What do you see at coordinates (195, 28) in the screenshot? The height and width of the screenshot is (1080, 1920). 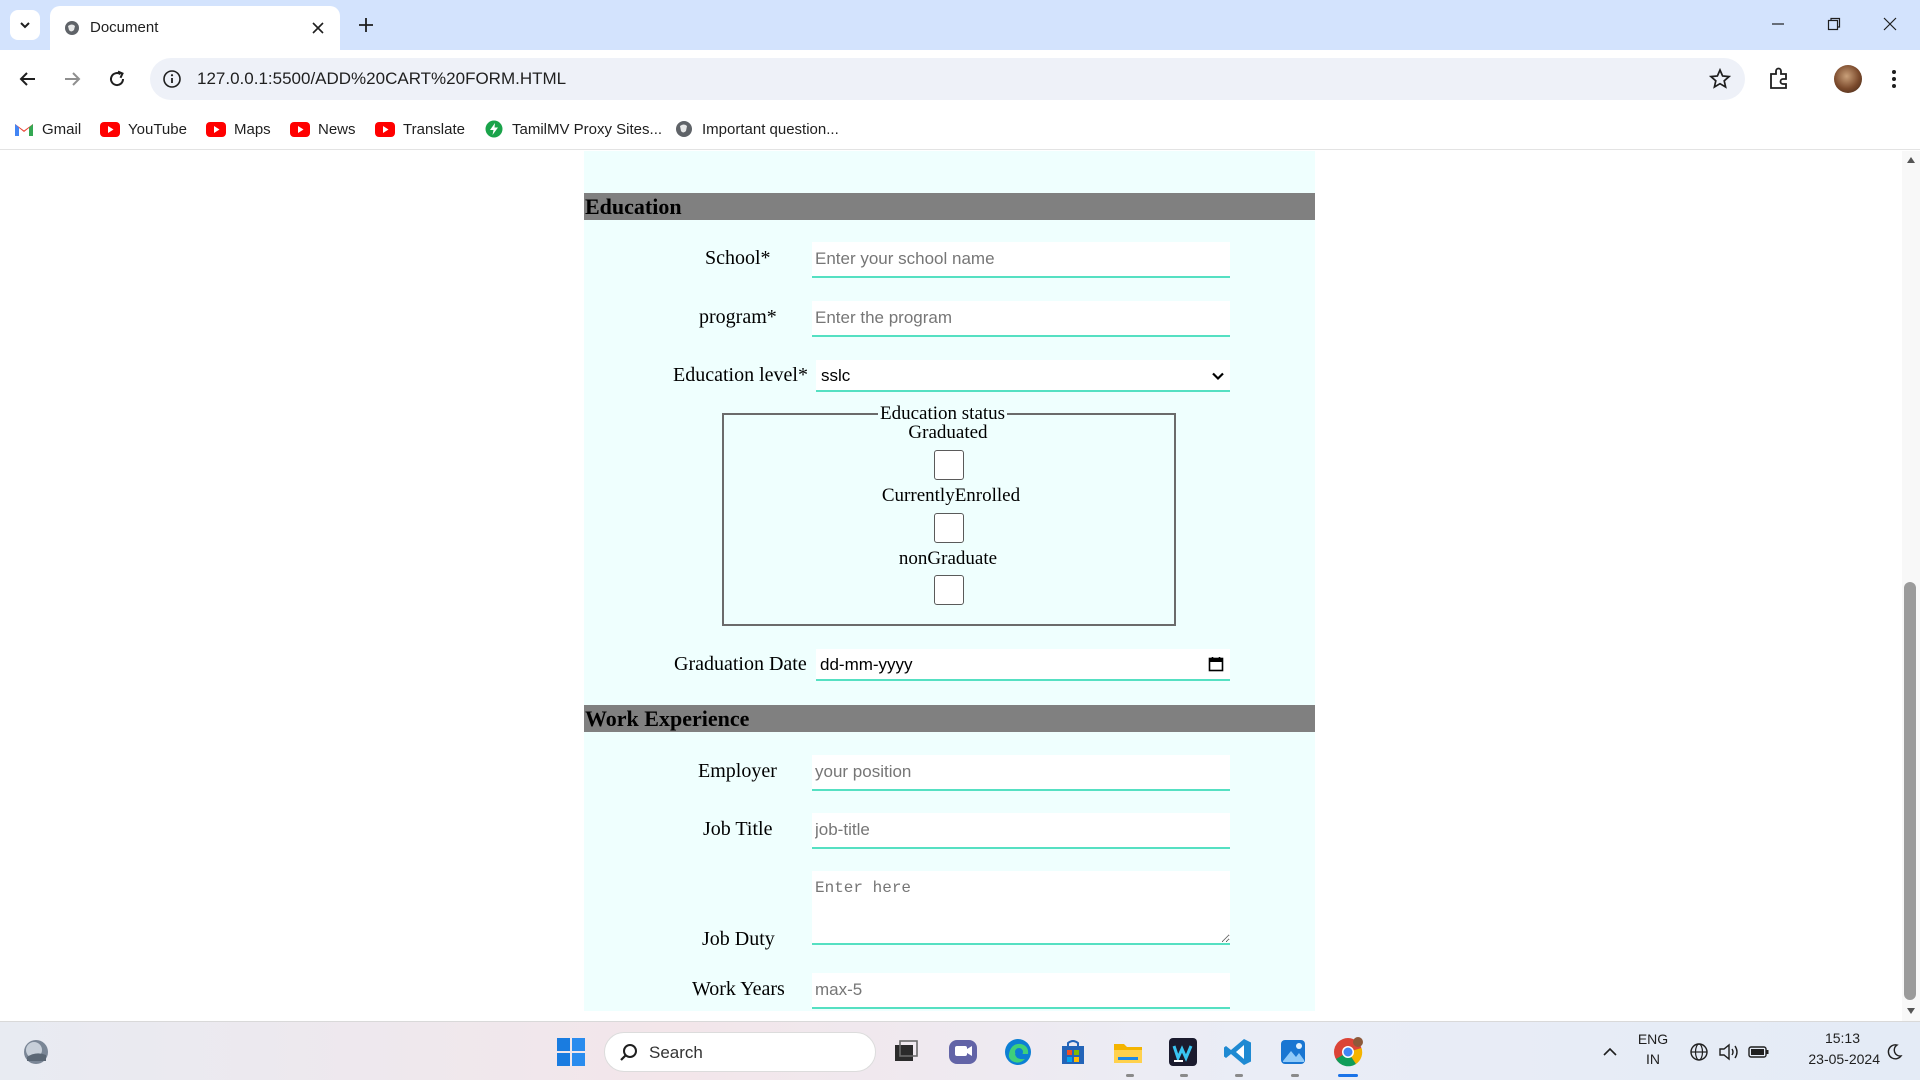 I see `tab-document: Document` at bounding box center [195, 28].